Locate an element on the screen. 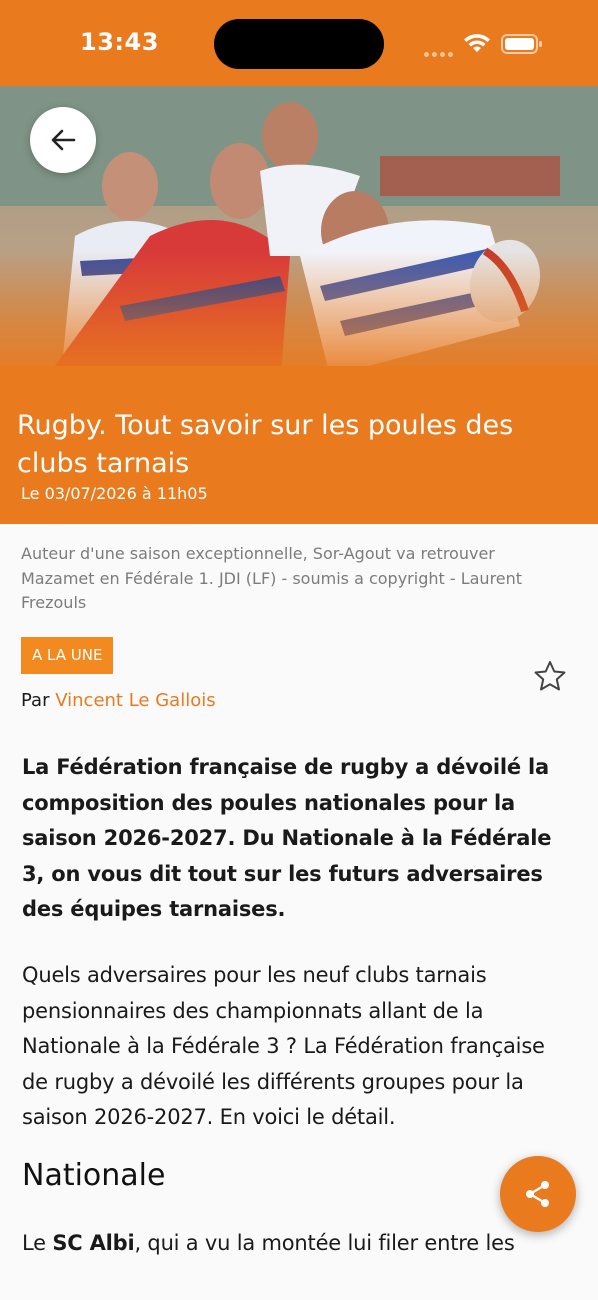 This screenshot has height=1300, width=598. share-button is located at coordinates (538, 1194).